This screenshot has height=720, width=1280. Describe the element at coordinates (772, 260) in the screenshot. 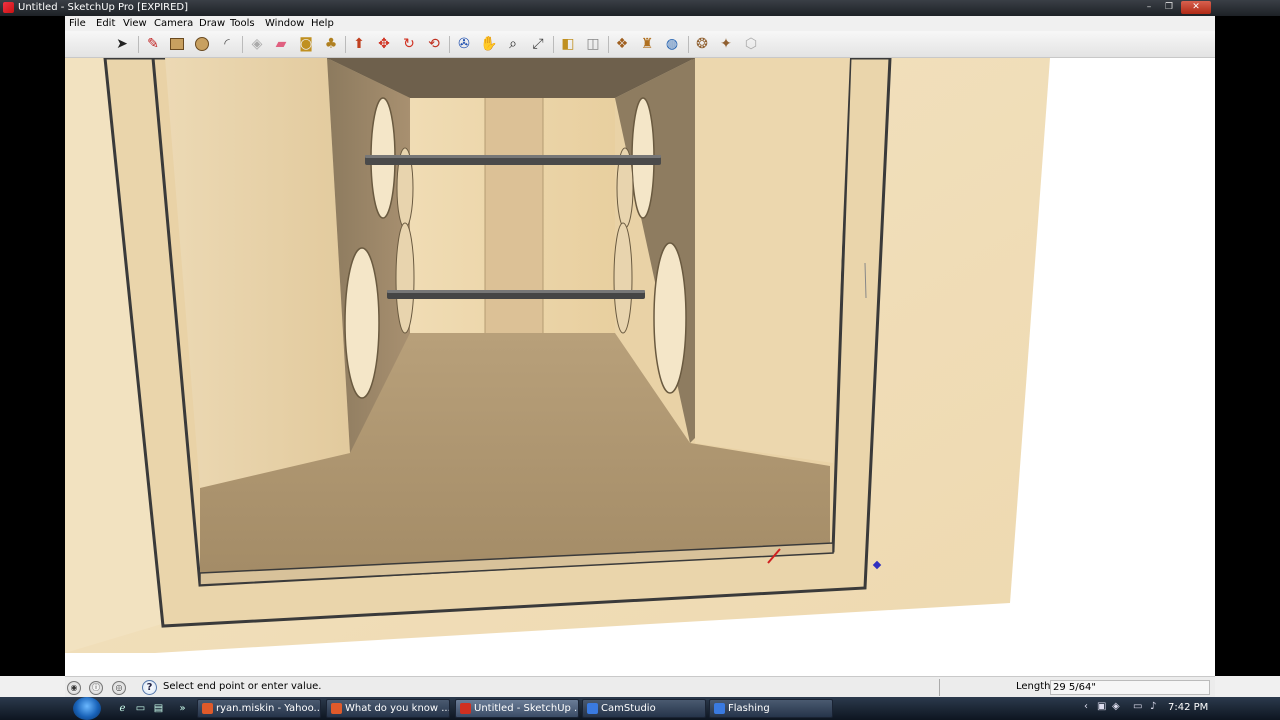

I see `right-inner-wall` at that location.